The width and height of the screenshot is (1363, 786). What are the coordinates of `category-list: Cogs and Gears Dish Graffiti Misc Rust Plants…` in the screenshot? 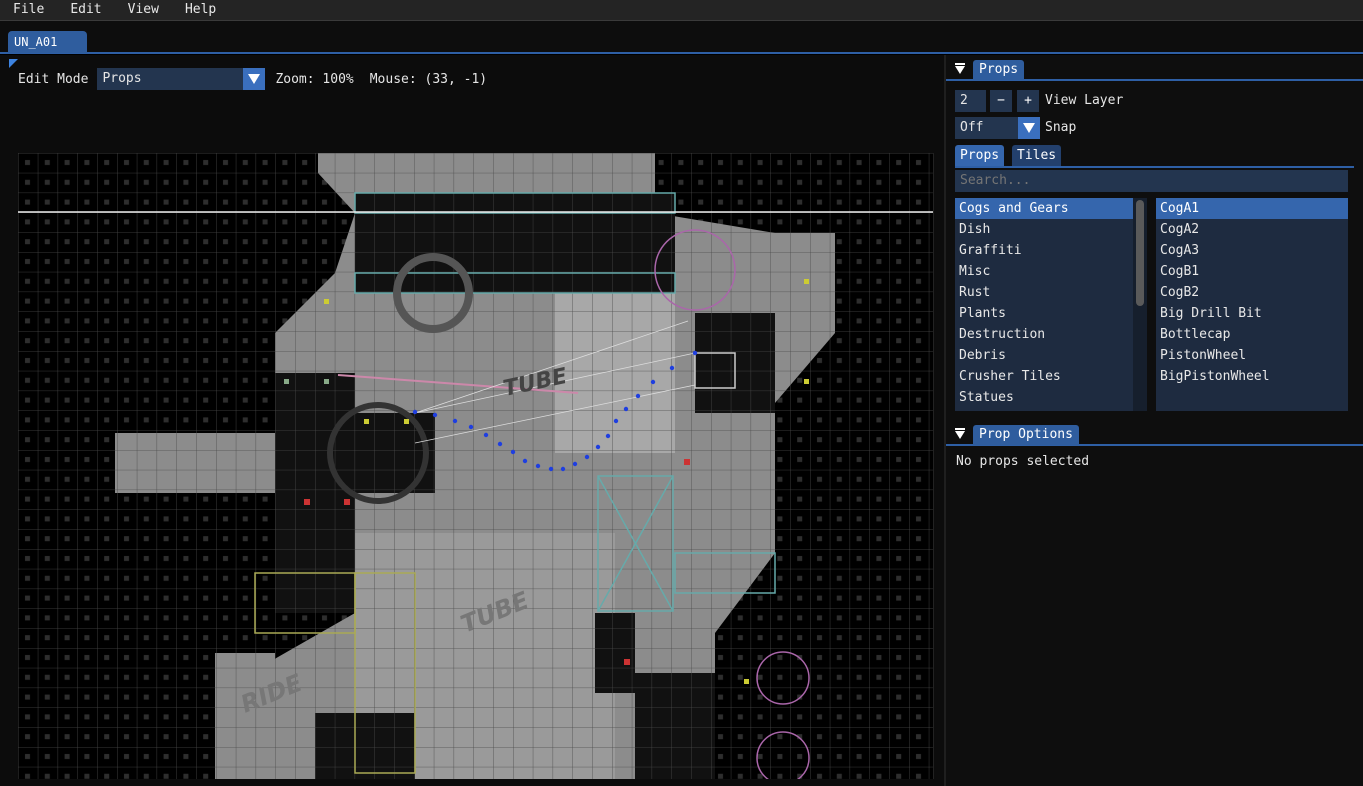 It's located at (1051, 304).